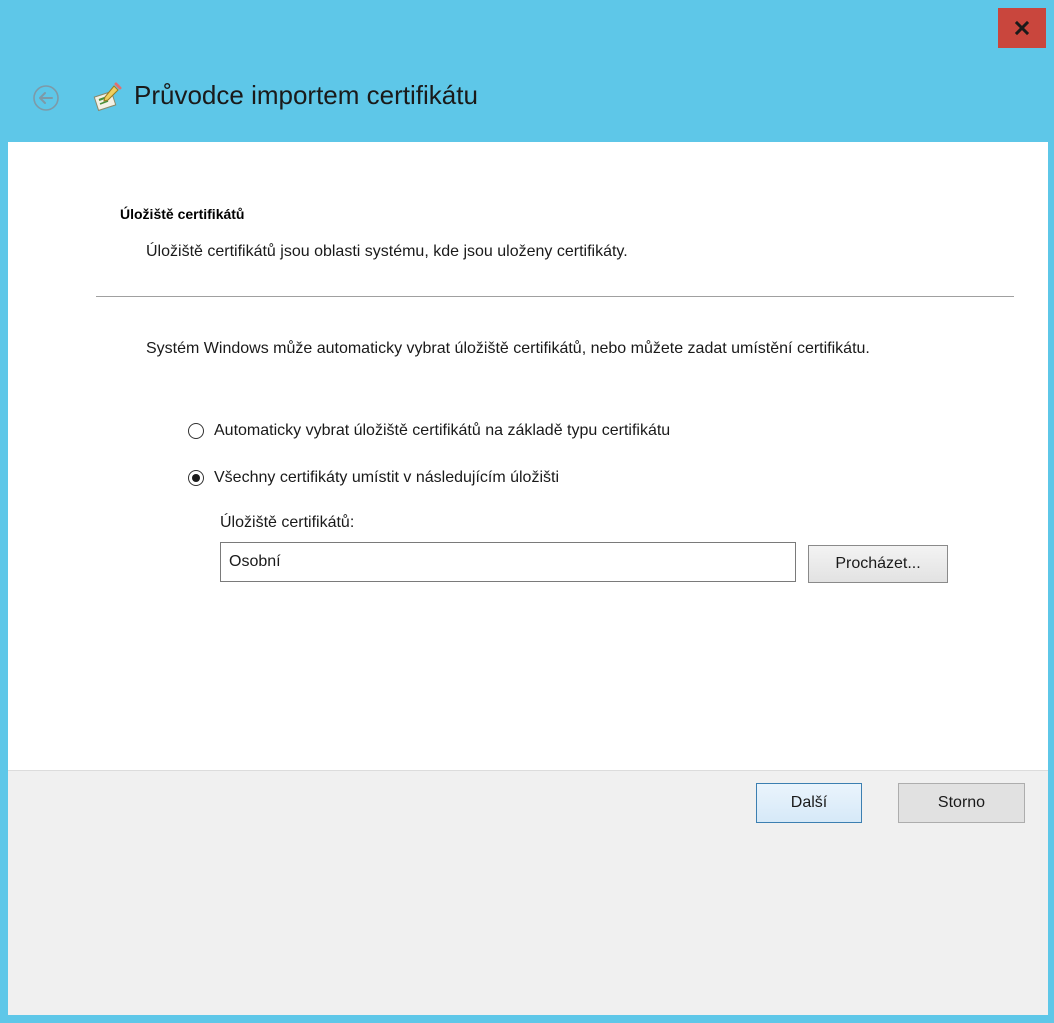  I want to click on divider, so click(555, 296).